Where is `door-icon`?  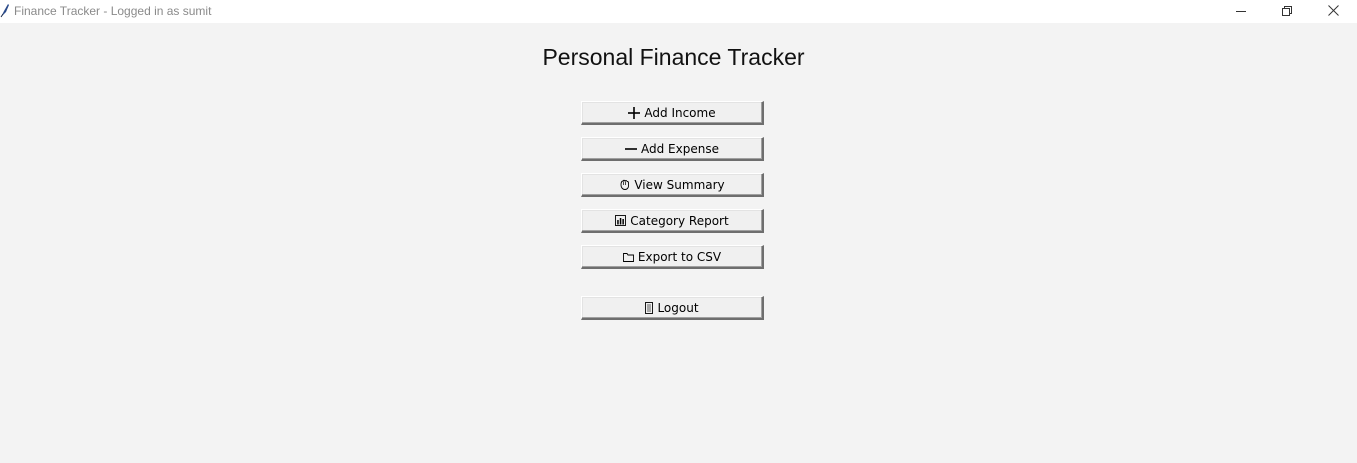 door-icon is located at coordinates (649, 307).